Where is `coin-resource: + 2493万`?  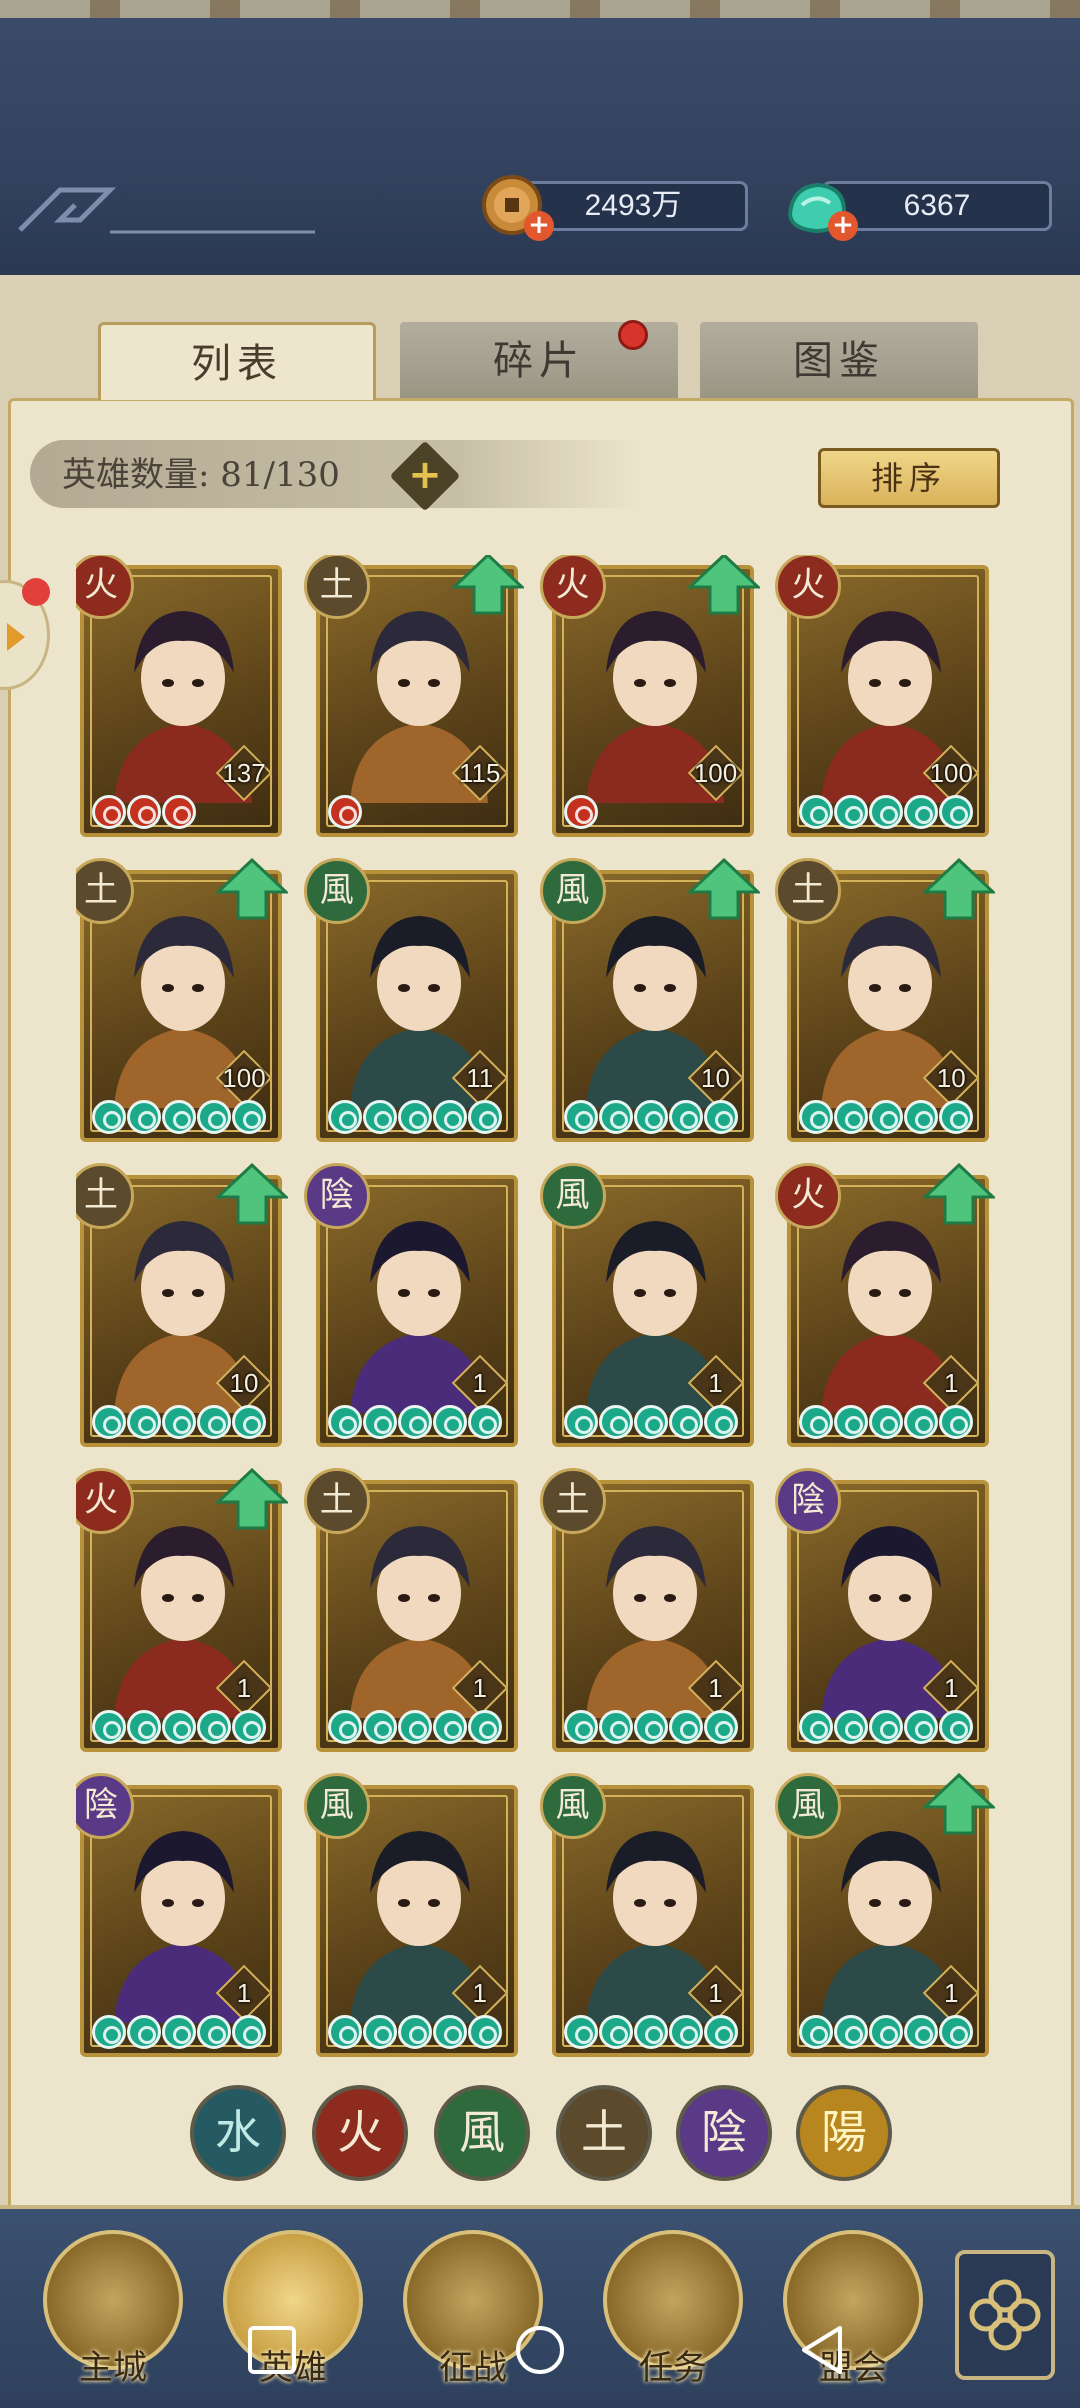
coin-resource: + 2493万 is located at coordinates (613, 208).